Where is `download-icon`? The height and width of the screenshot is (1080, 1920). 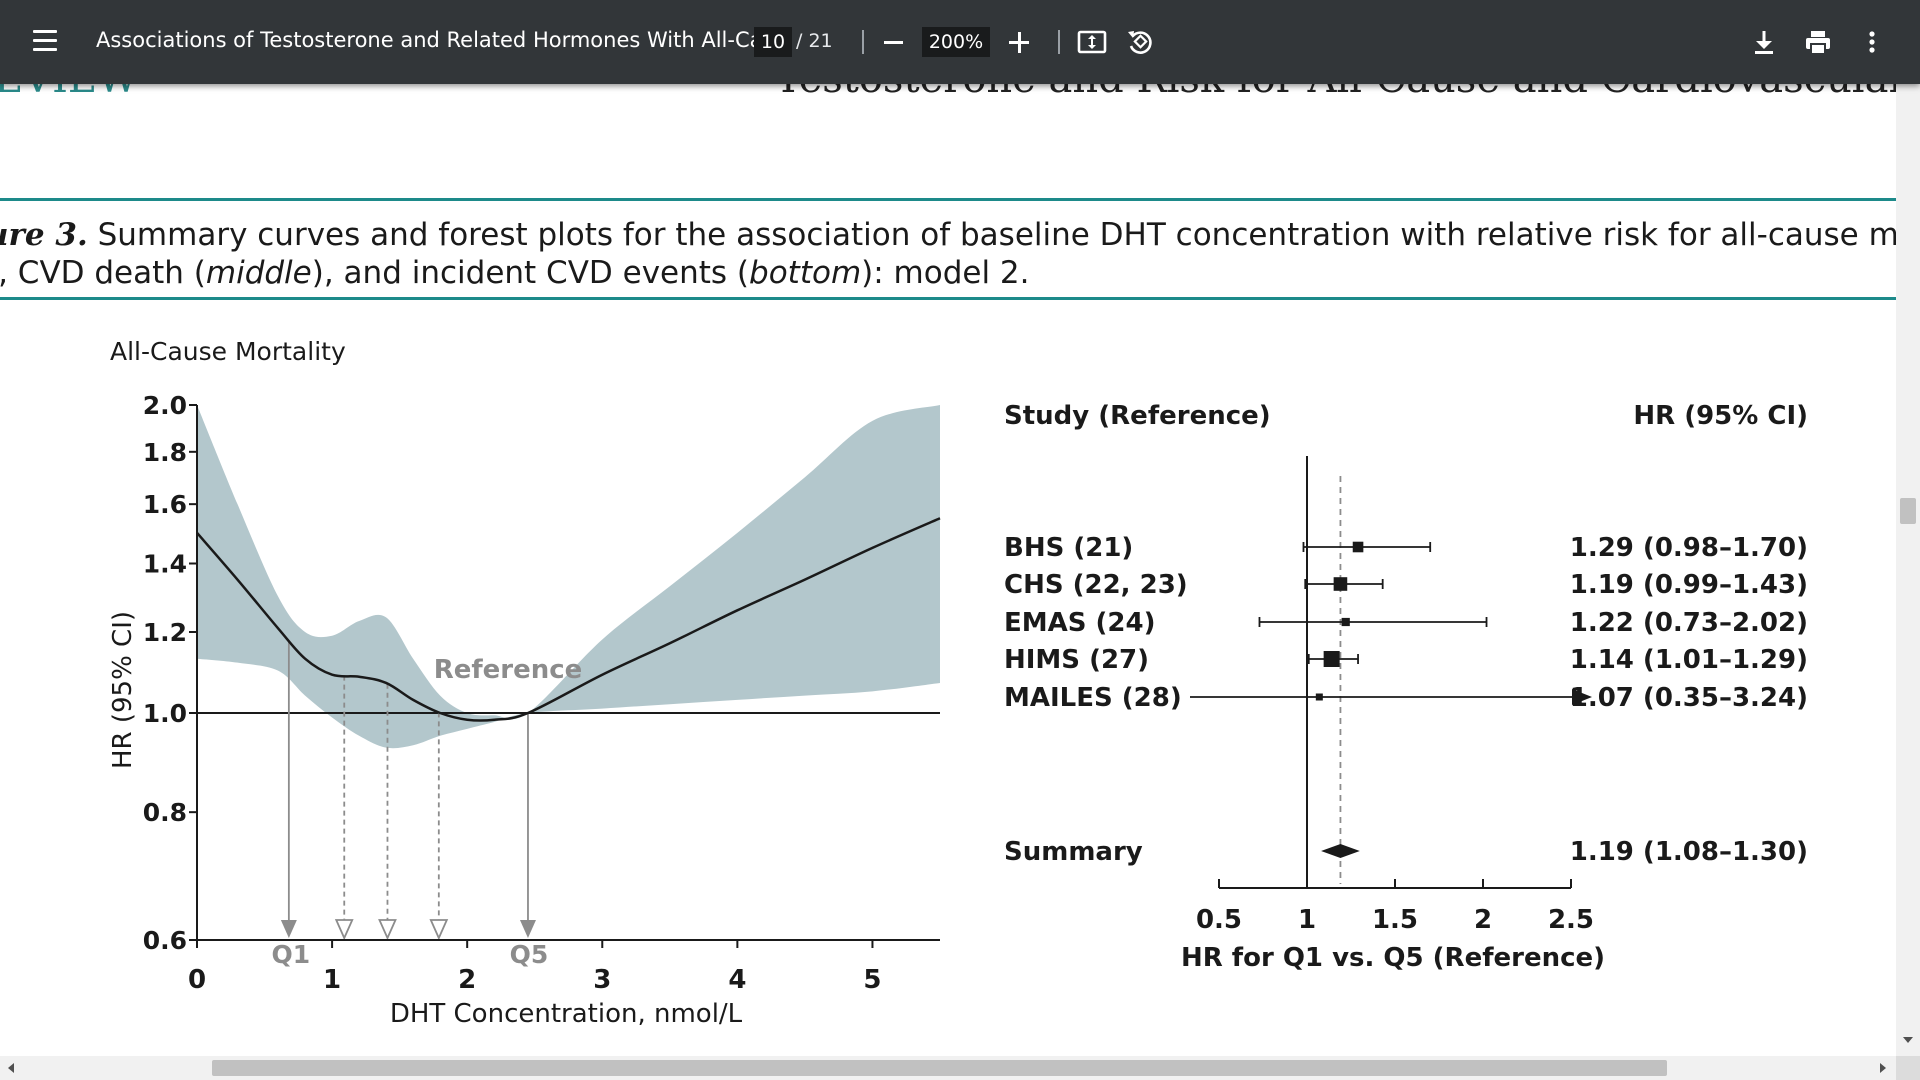
download-icon is located at coordinates (1764, 42).